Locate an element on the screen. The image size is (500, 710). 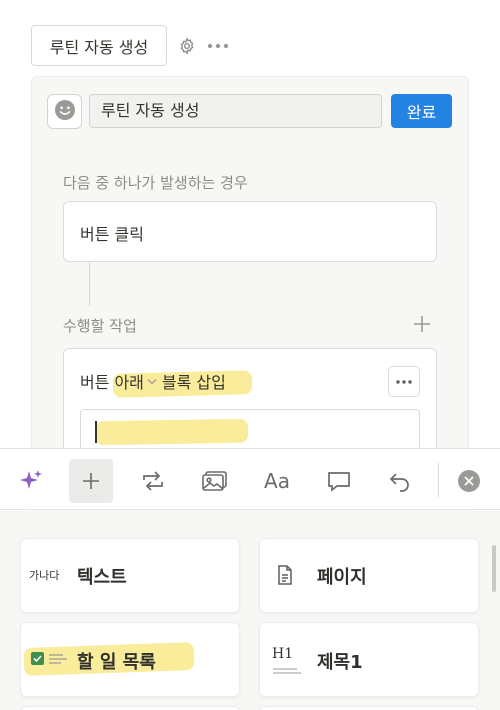
smiley-face-icon is located at coordinates (65, 112).